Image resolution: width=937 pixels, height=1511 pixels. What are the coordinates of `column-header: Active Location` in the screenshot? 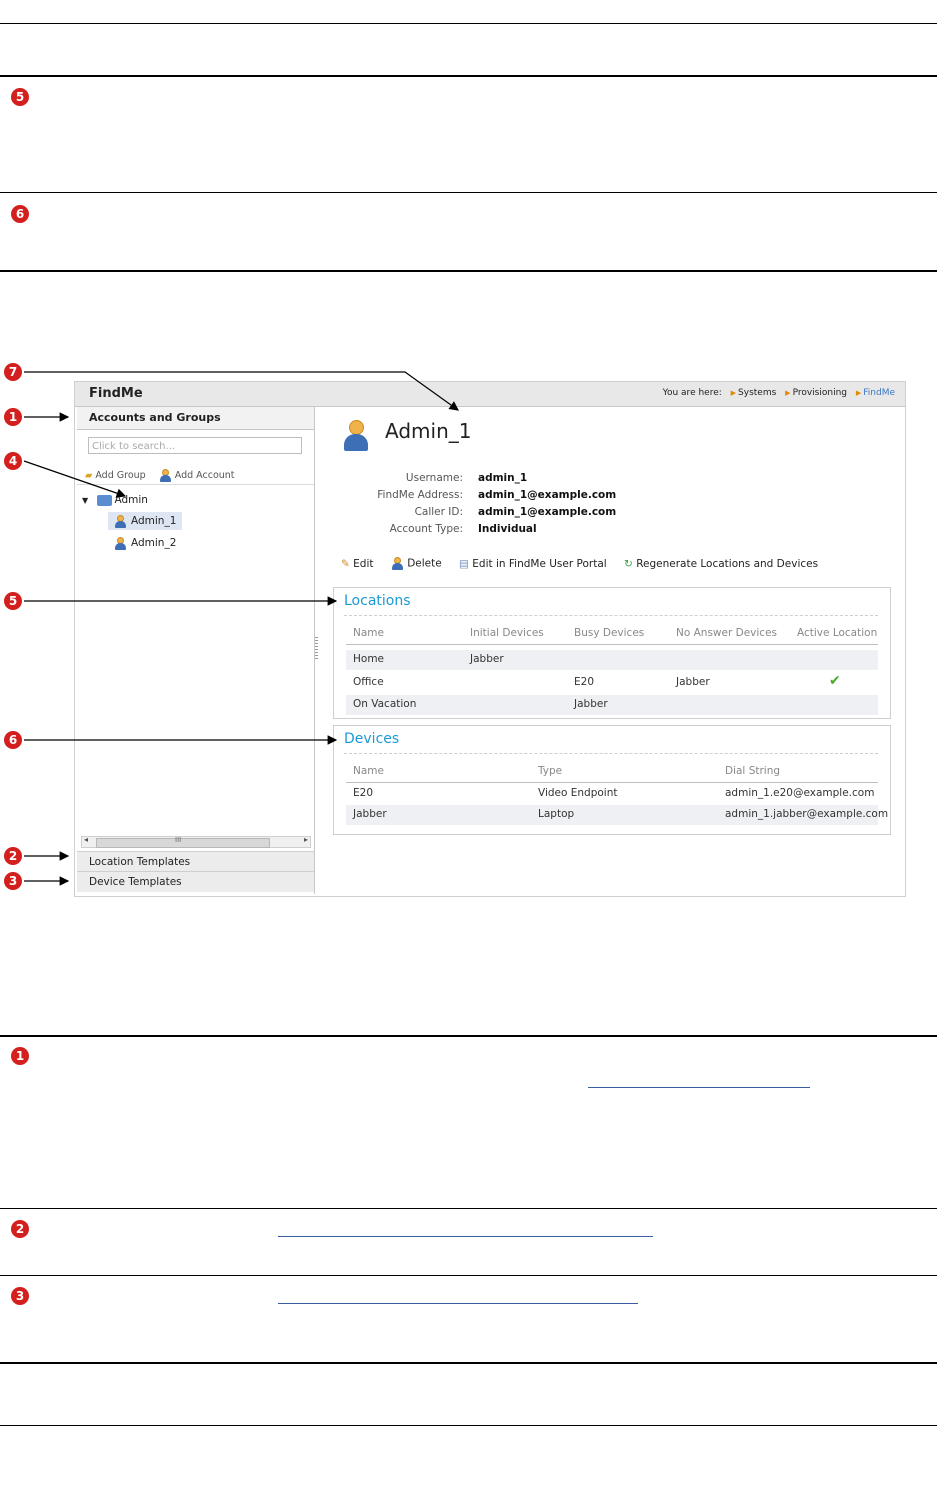 It's located at (837, 633).